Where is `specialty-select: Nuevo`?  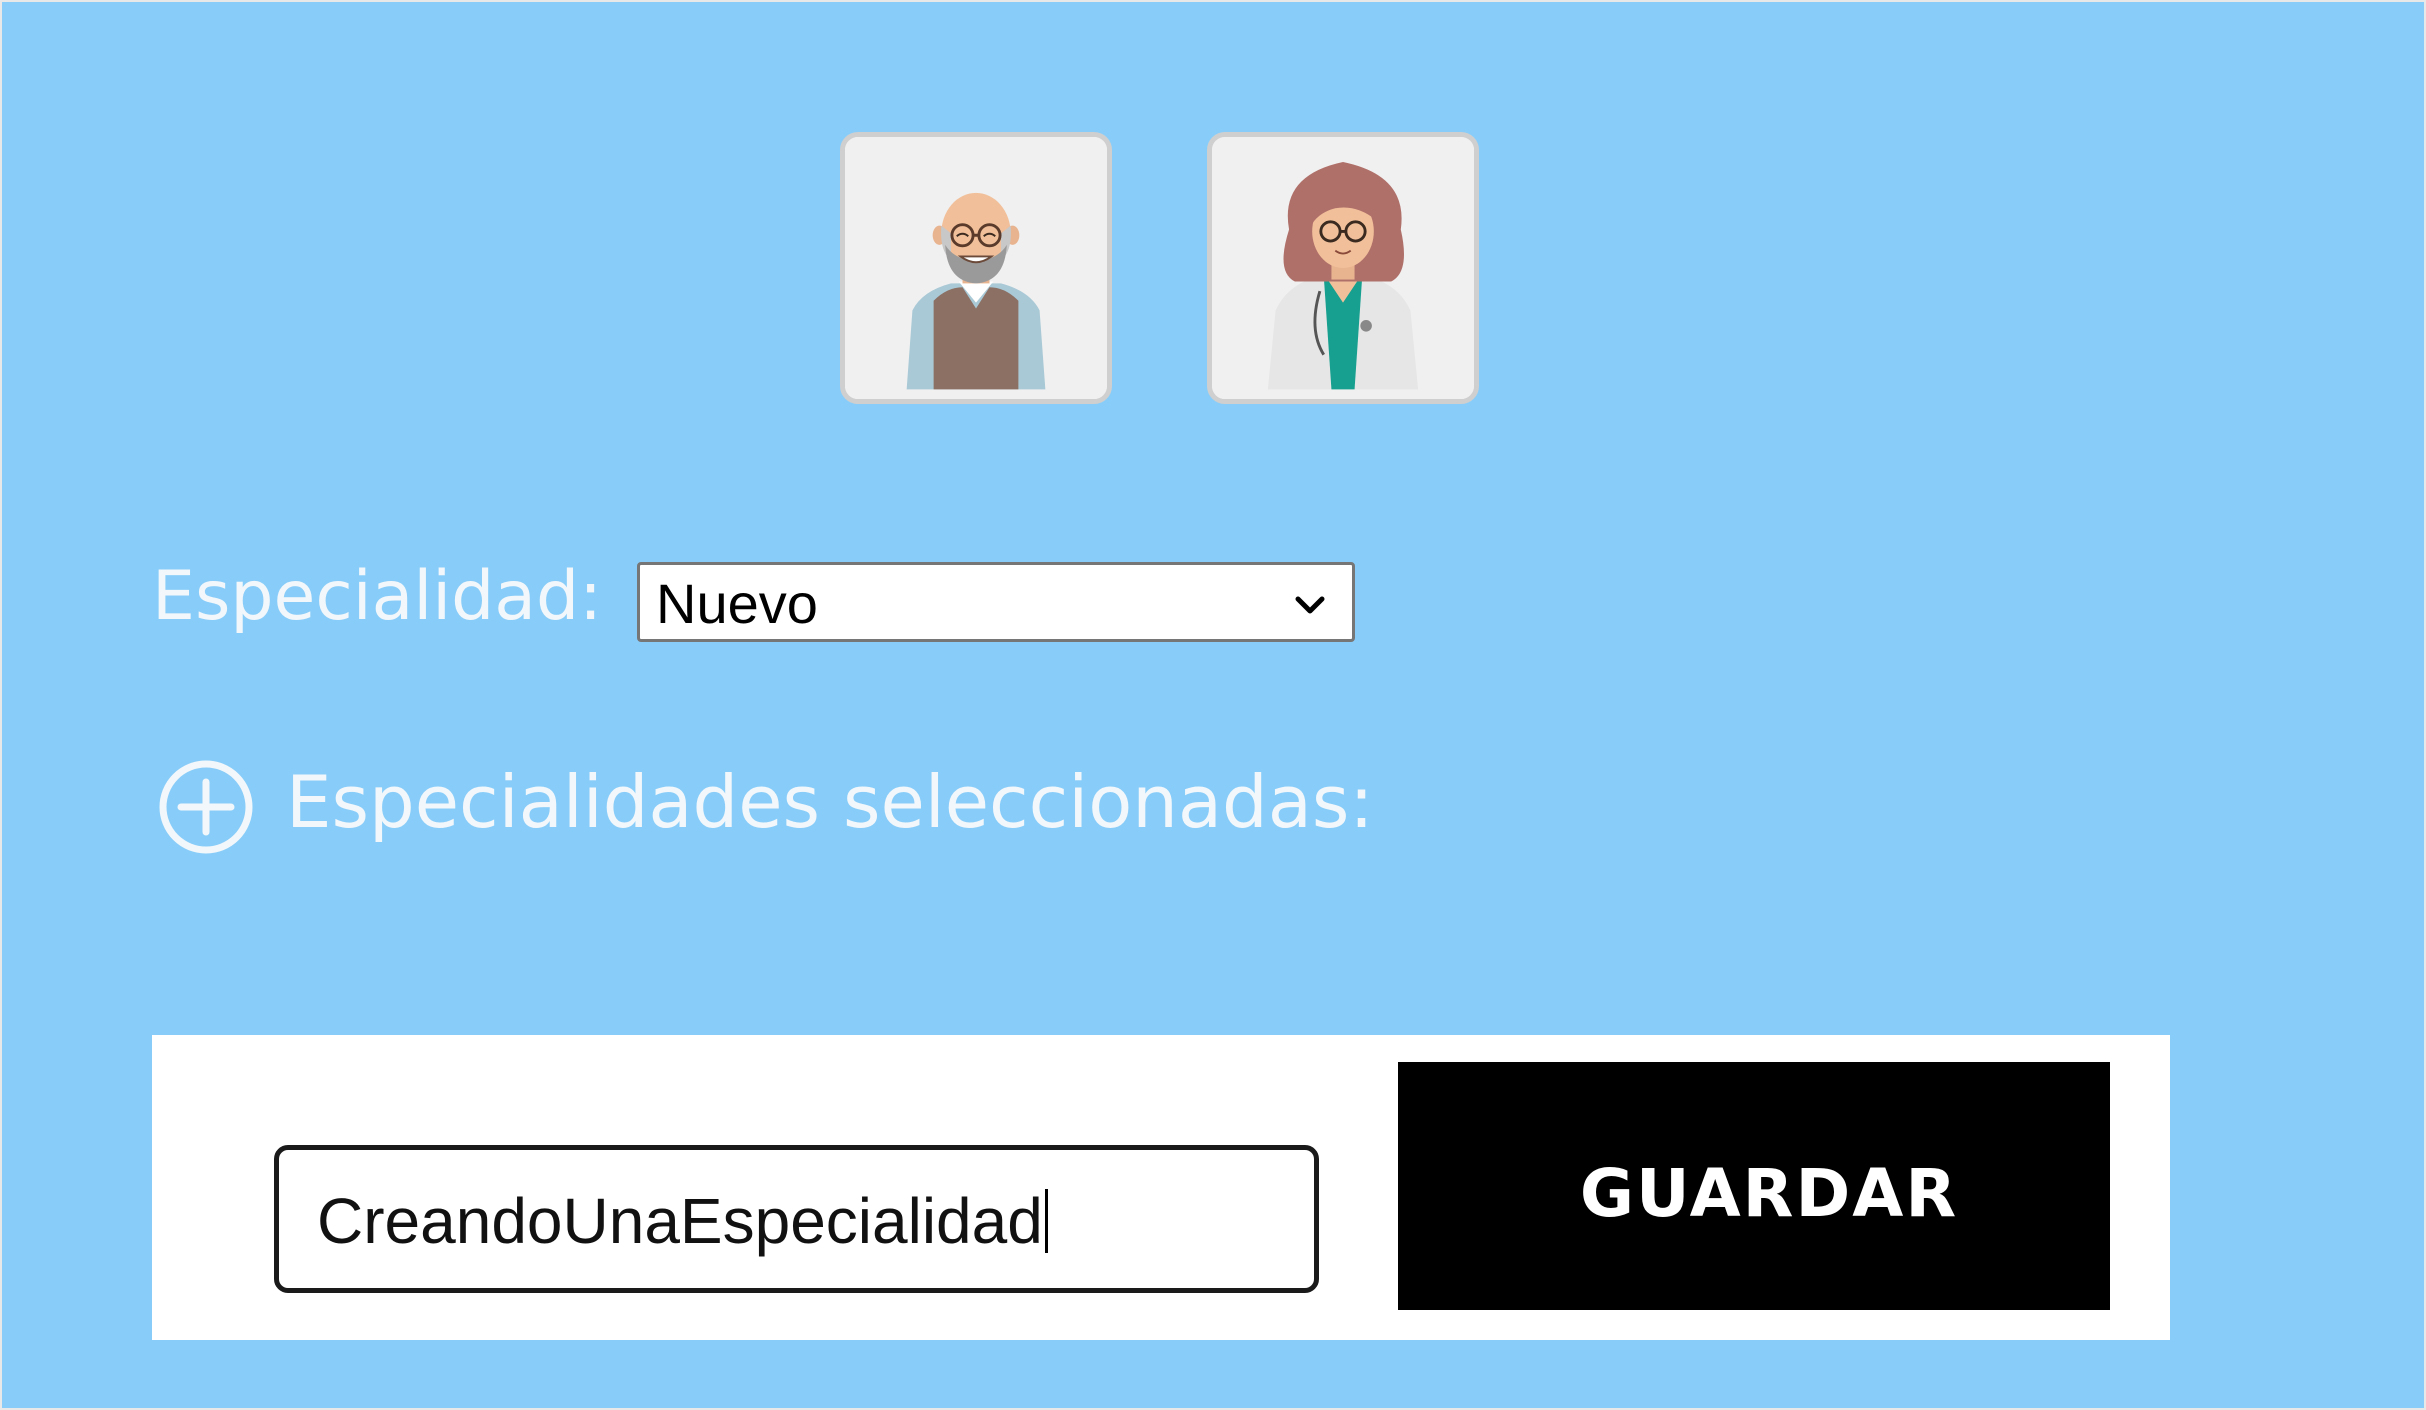
specialty-select: Nuevo is located at coordinates (996, 602).